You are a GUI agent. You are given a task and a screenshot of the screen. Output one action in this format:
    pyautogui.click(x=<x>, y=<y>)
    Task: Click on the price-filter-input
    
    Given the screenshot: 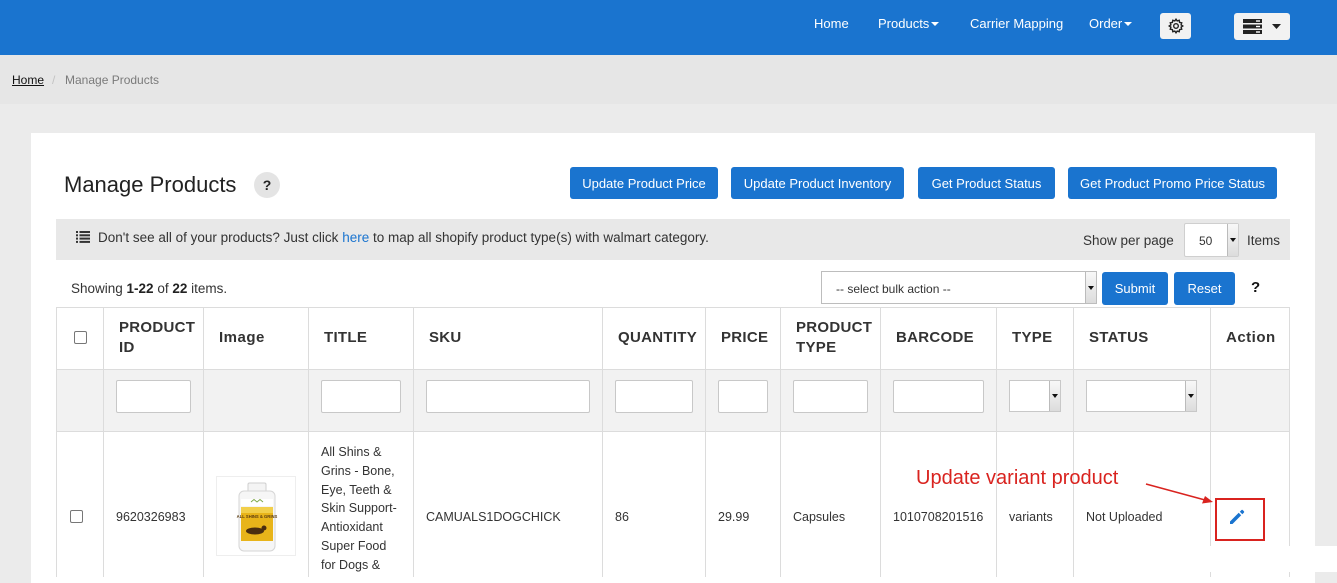 What is the action you would take?
    pyautogui.click(x=743, y=396)
    